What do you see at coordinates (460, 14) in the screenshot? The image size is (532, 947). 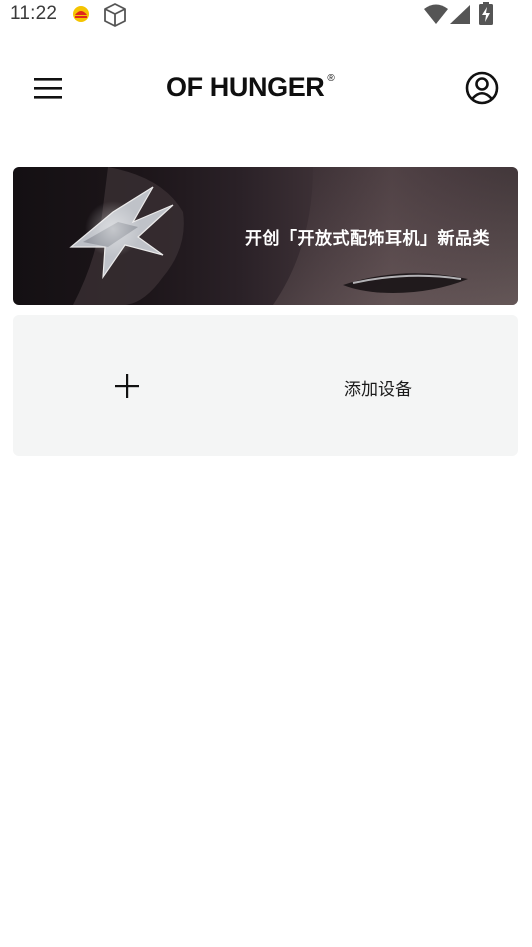 I see `cell-signal-icon` at bounding box center [460, 14].